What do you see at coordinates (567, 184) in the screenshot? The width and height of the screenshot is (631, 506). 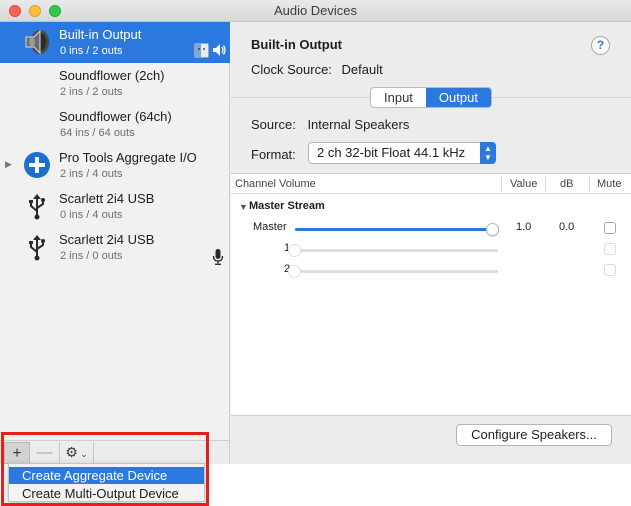 I see `column-header-db: dB` at bounding box center [567, 184].